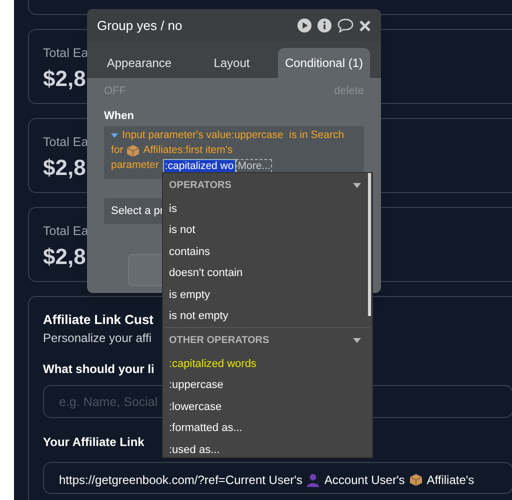 The image size is (512, 500). What do you see at coordinates (231, 63) in the screenshot?
I see `tab: Layout` at bounding box center [231, 63].